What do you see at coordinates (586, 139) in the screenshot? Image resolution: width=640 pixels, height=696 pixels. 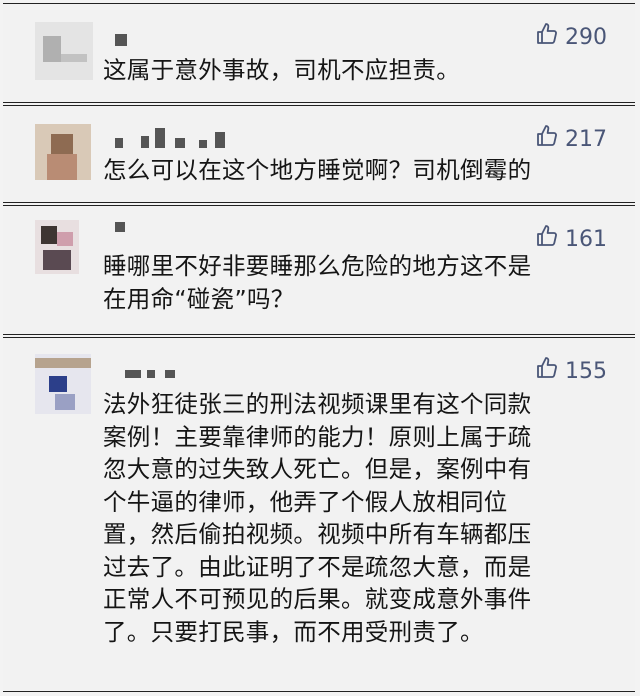 I see `like-count: 217` at bounding box center [586, 139].